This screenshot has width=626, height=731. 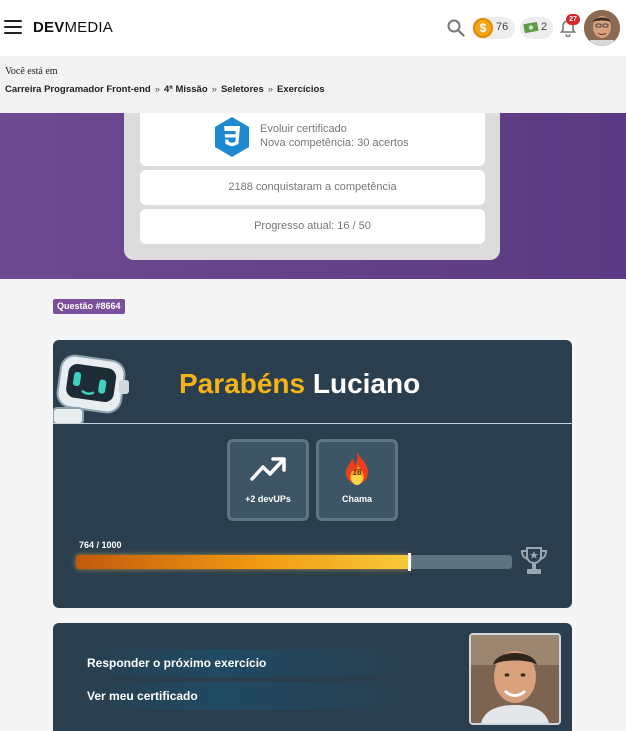 What do you see at coordinates (312, 187) in the screenshot?
I see `conquered-row: 2188 conquistaram a competência` at bounding box center [312, 187].